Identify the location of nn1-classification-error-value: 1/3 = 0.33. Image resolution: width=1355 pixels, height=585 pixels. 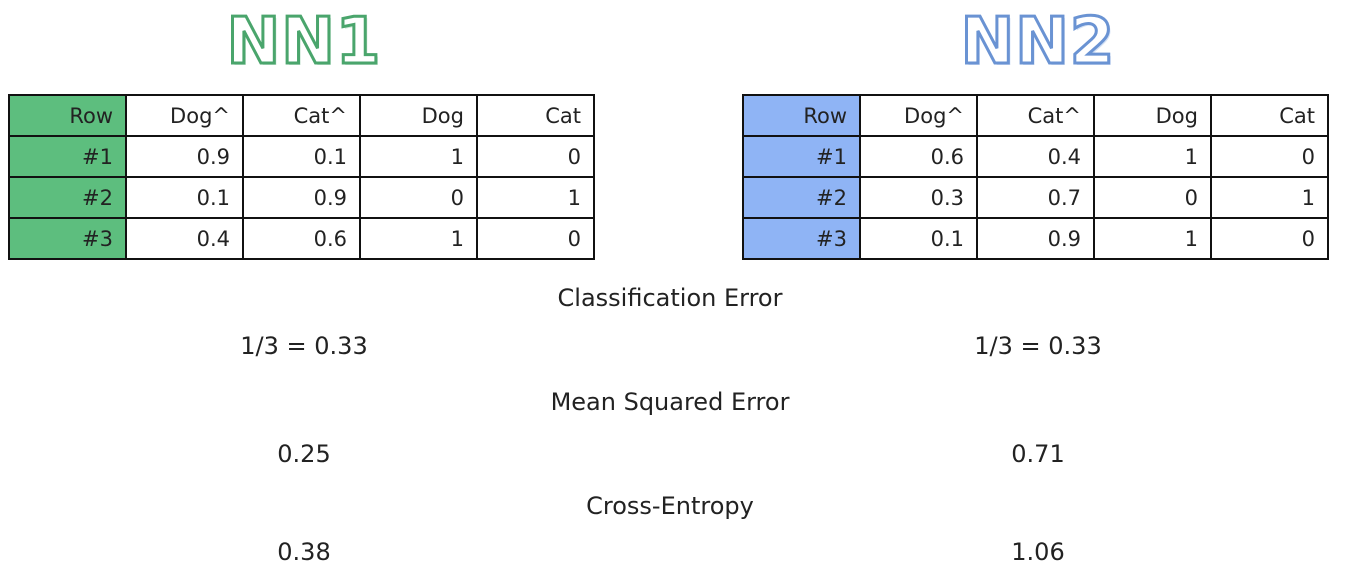
(304, 346).